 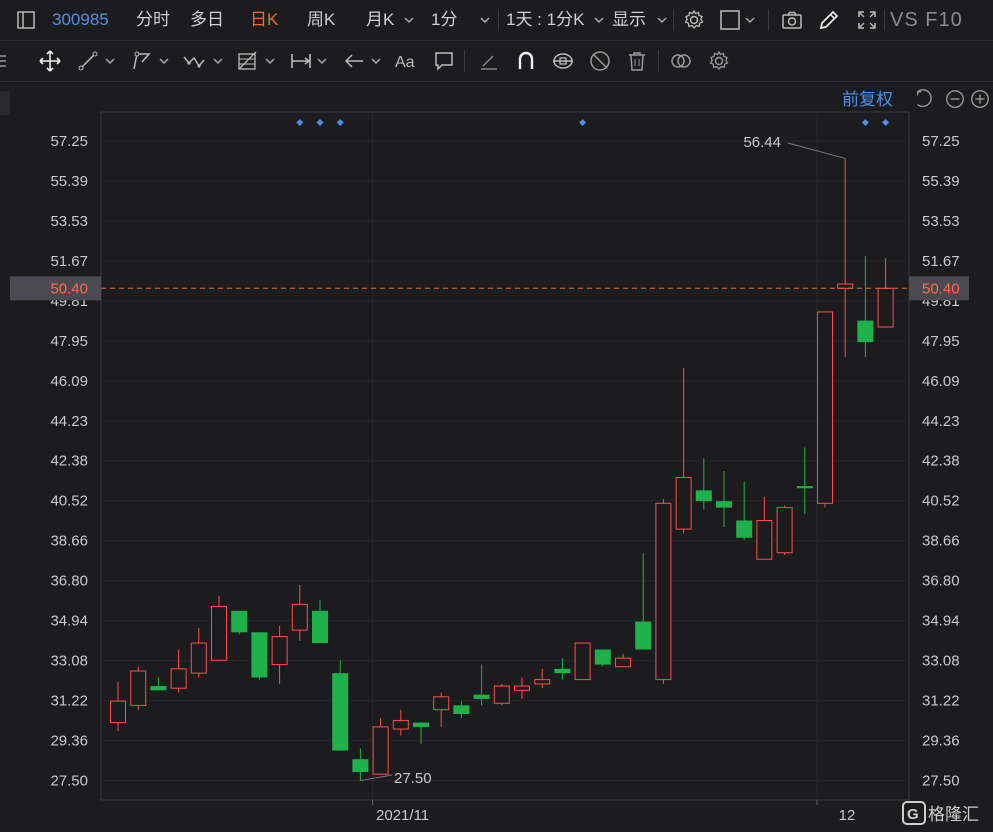 What do you see at coordinates (354, 61) in the screenshot?
I see `arrow-left-icon` at bounding box center [354, 61].